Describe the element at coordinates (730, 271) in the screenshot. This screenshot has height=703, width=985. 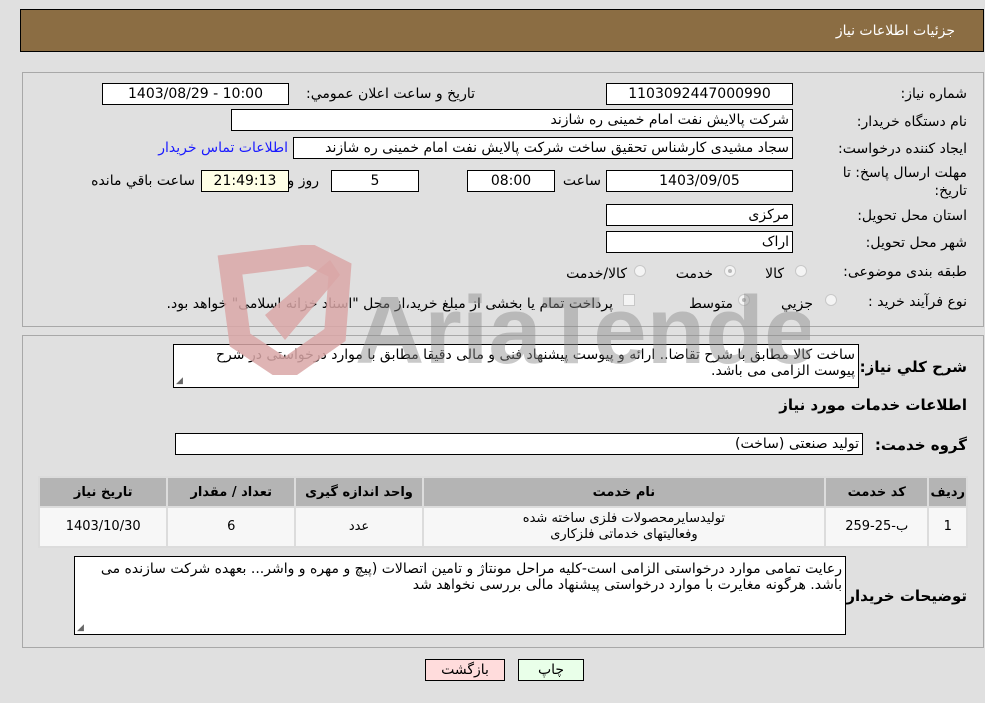
I see `category-radio-service` at that location.